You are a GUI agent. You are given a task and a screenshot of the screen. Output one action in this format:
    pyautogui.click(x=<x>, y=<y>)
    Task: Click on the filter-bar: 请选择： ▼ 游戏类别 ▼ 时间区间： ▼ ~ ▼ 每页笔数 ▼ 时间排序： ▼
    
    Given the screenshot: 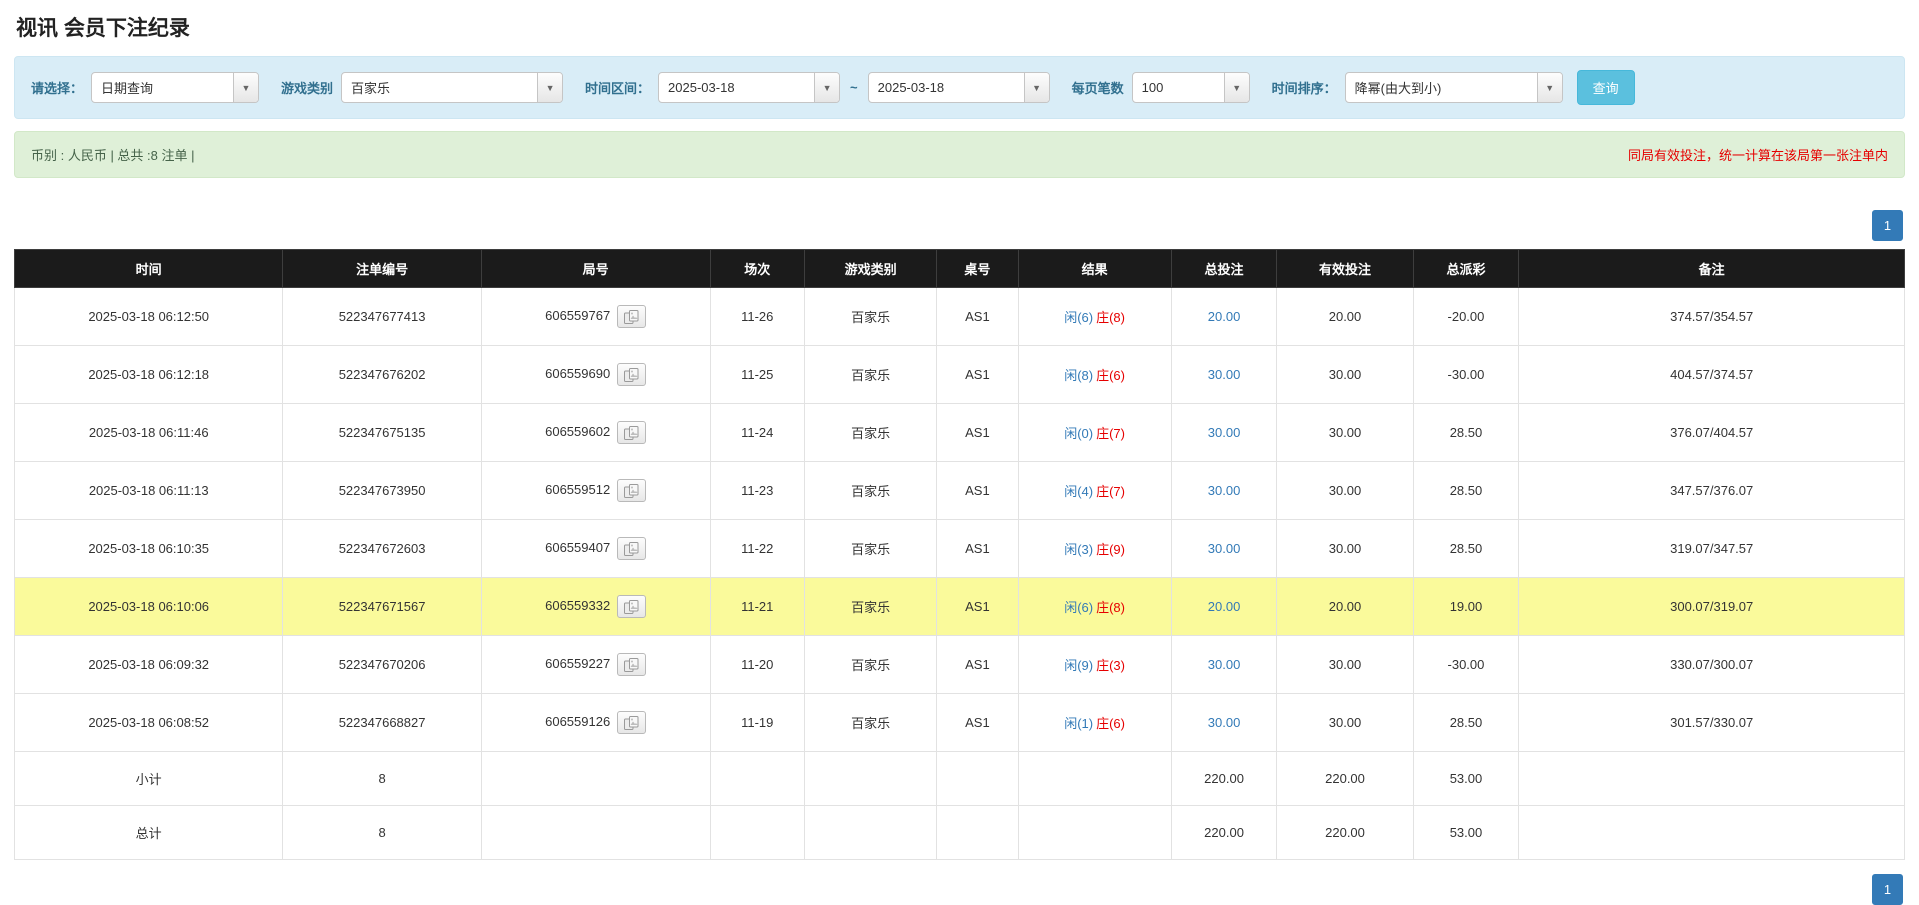 What is the action you would take?
    pyautogui.click(x=959, y=87)
    